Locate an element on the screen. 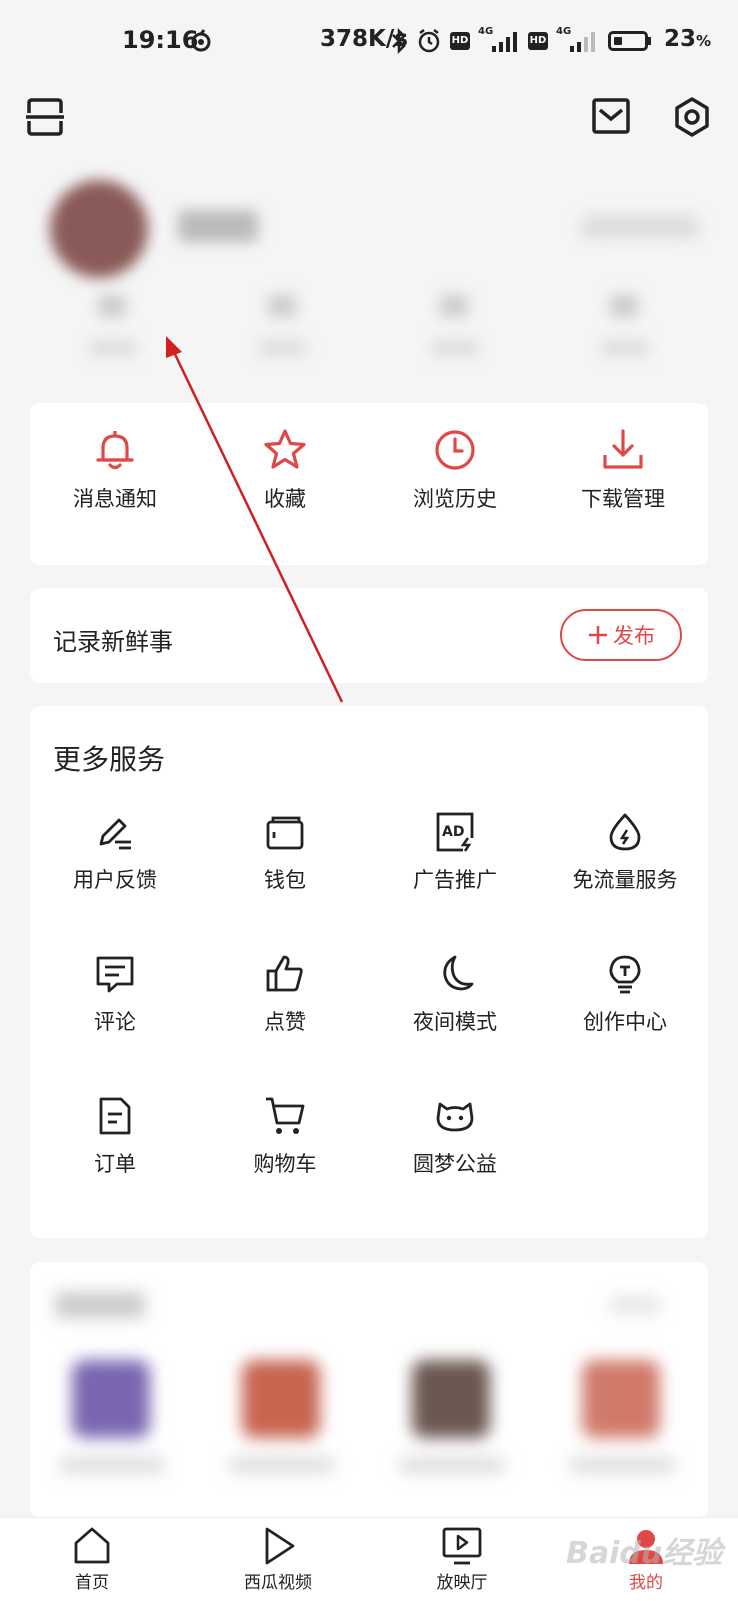 This screenshot has width=738, height=1601. recommend-card is located at coordinates (369, 1389).